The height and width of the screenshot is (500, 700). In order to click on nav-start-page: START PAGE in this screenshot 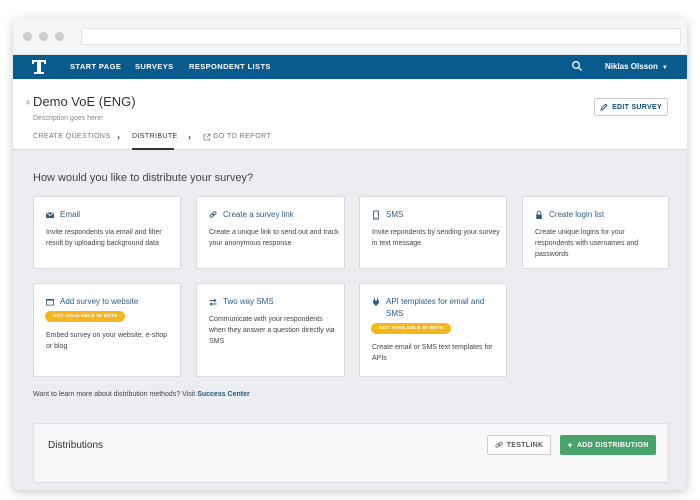, I will do `click(95, 66)`.